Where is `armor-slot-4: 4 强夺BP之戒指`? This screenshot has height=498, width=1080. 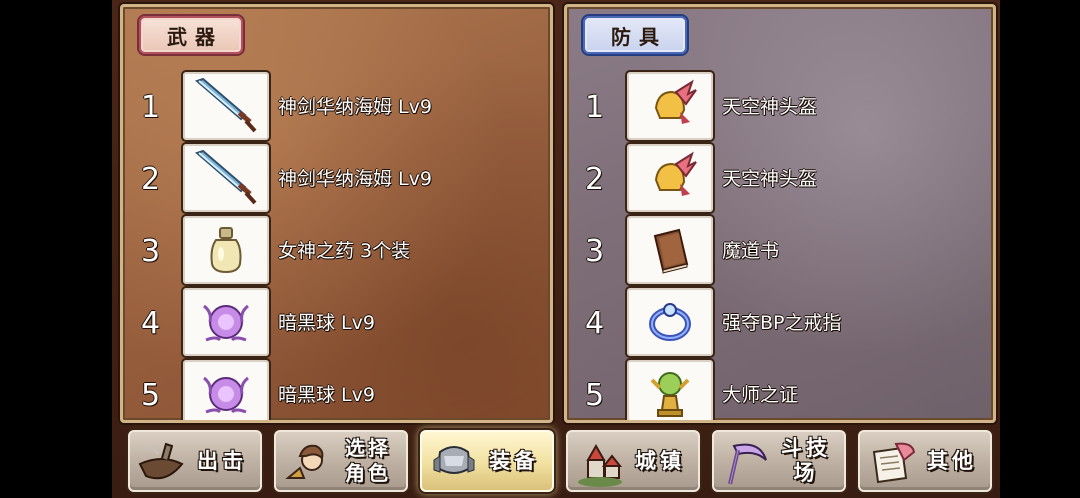 armor-slot-4: 4 强夺BP之戒指 is located at coordinates (780, 323).